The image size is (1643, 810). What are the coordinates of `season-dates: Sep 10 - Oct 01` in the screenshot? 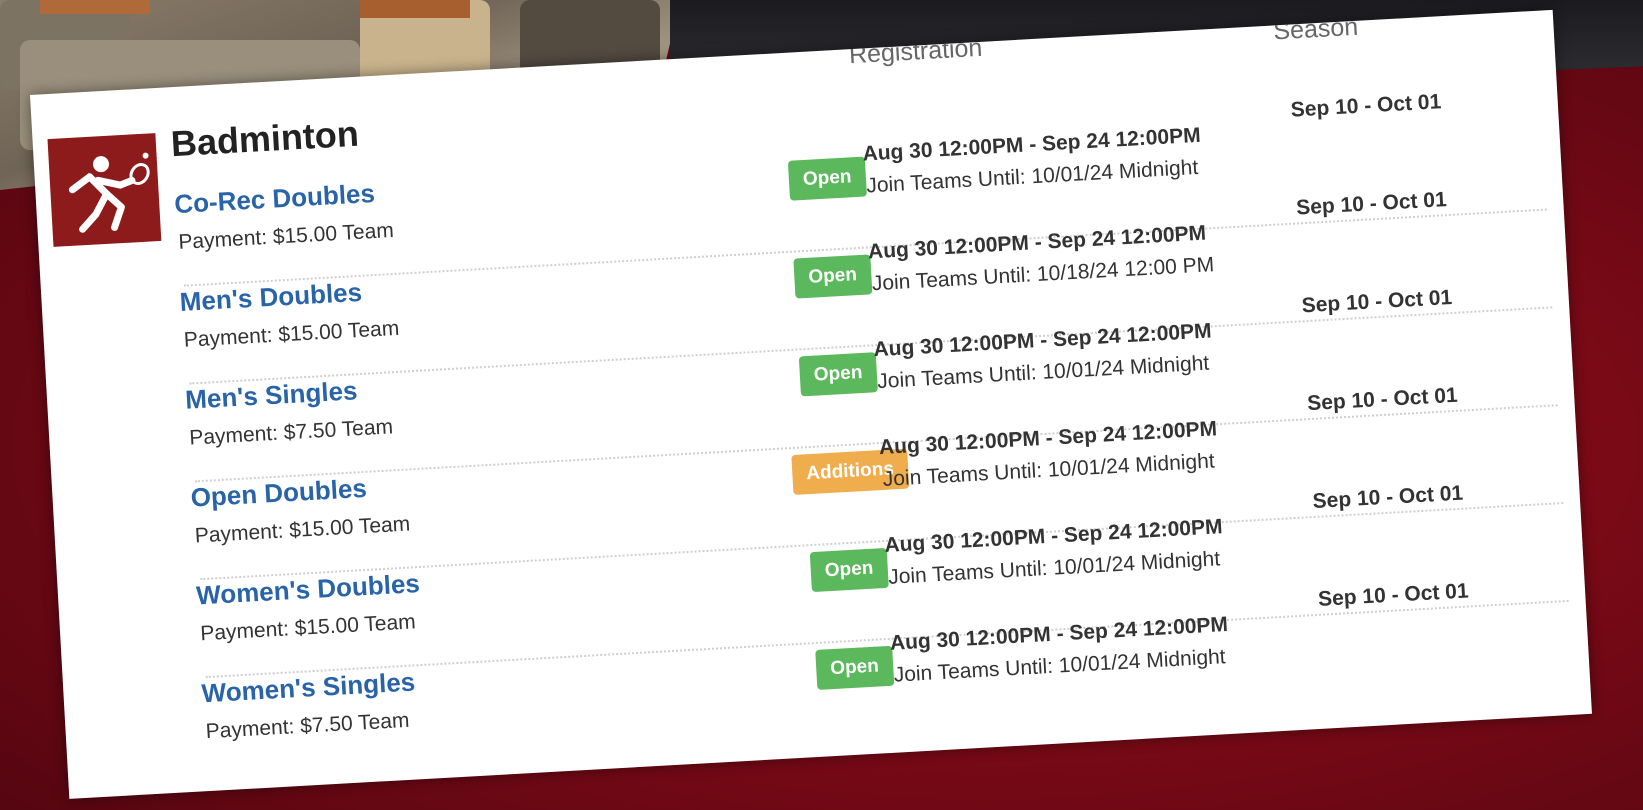 It's located at (1366, 106).